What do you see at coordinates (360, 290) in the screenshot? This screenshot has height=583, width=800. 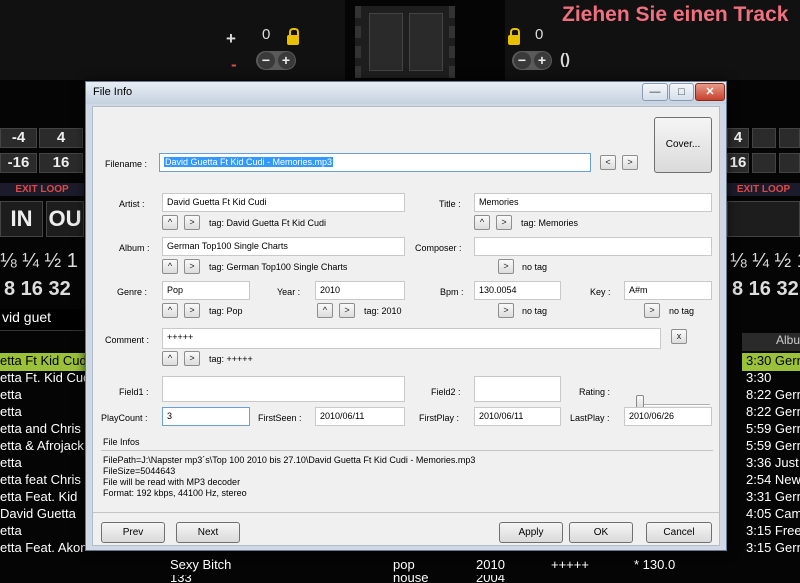 I see `year-input: 2010` at bounding box center [360, 290].